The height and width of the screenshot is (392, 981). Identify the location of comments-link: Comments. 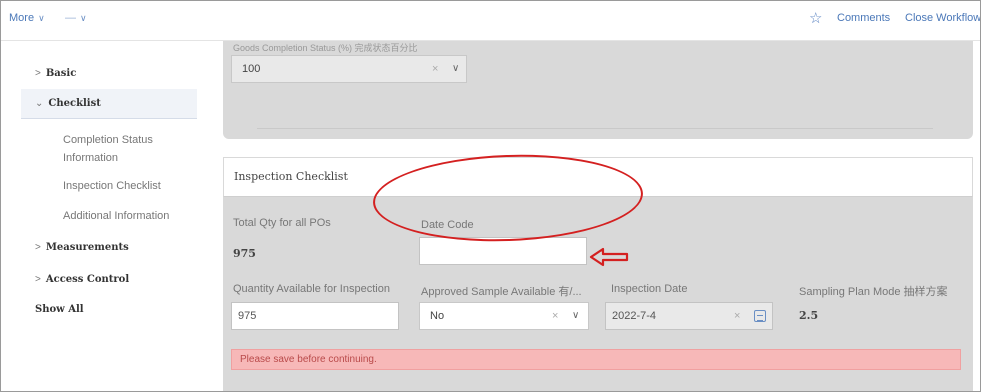
(863, 18).